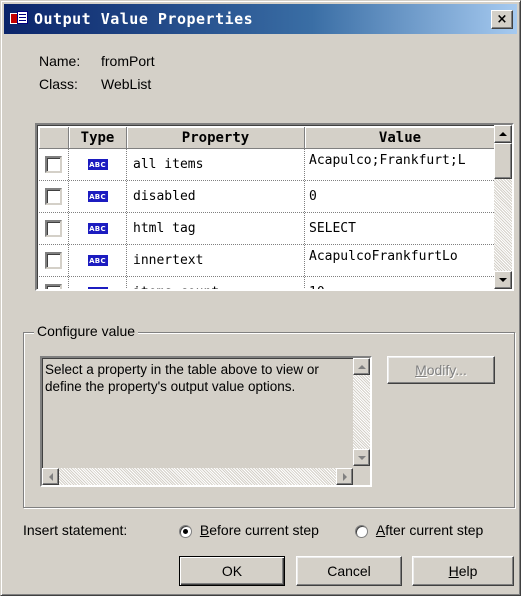 The height and width of the screenshot is (596, 521). I want to click on configure-value-label: Configure value, so click(86, 331).